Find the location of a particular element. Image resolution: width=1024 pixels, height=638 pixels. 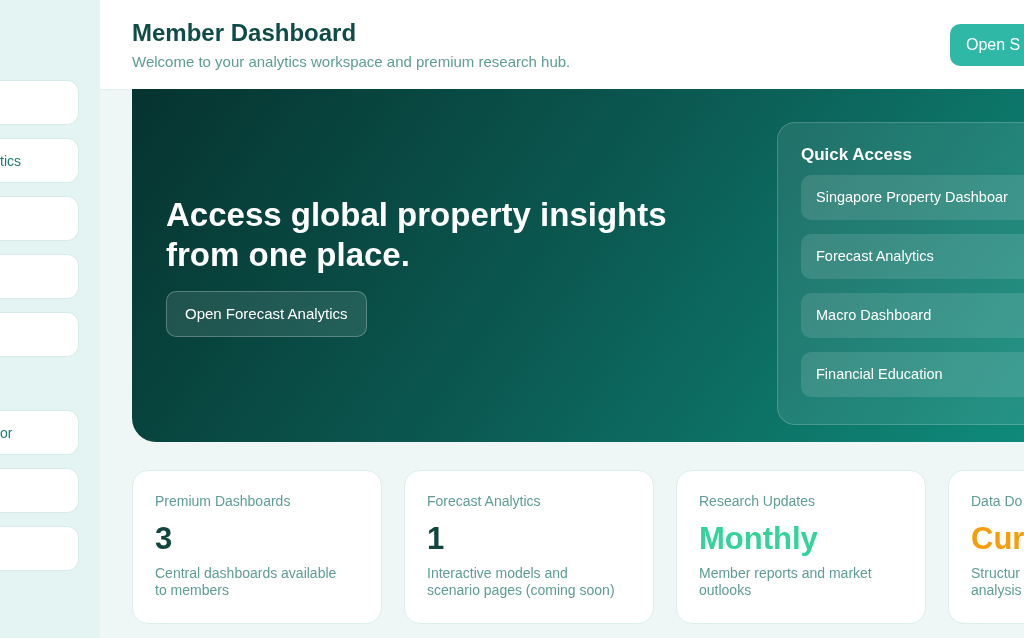

stat-label: Premium Dashboards is located at coordinates (223, 501).